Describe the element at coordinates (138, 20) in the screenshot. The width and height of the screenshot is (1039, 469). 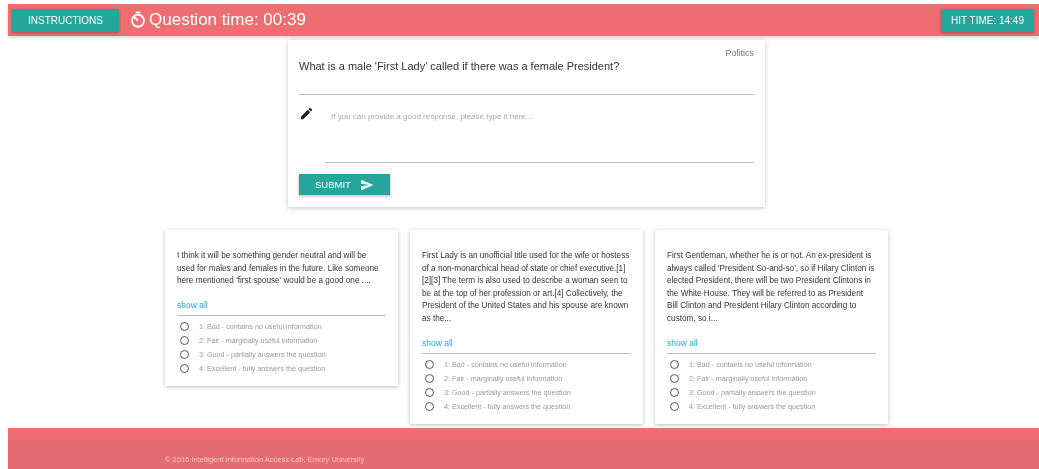
I see `timer-icon` at that location.